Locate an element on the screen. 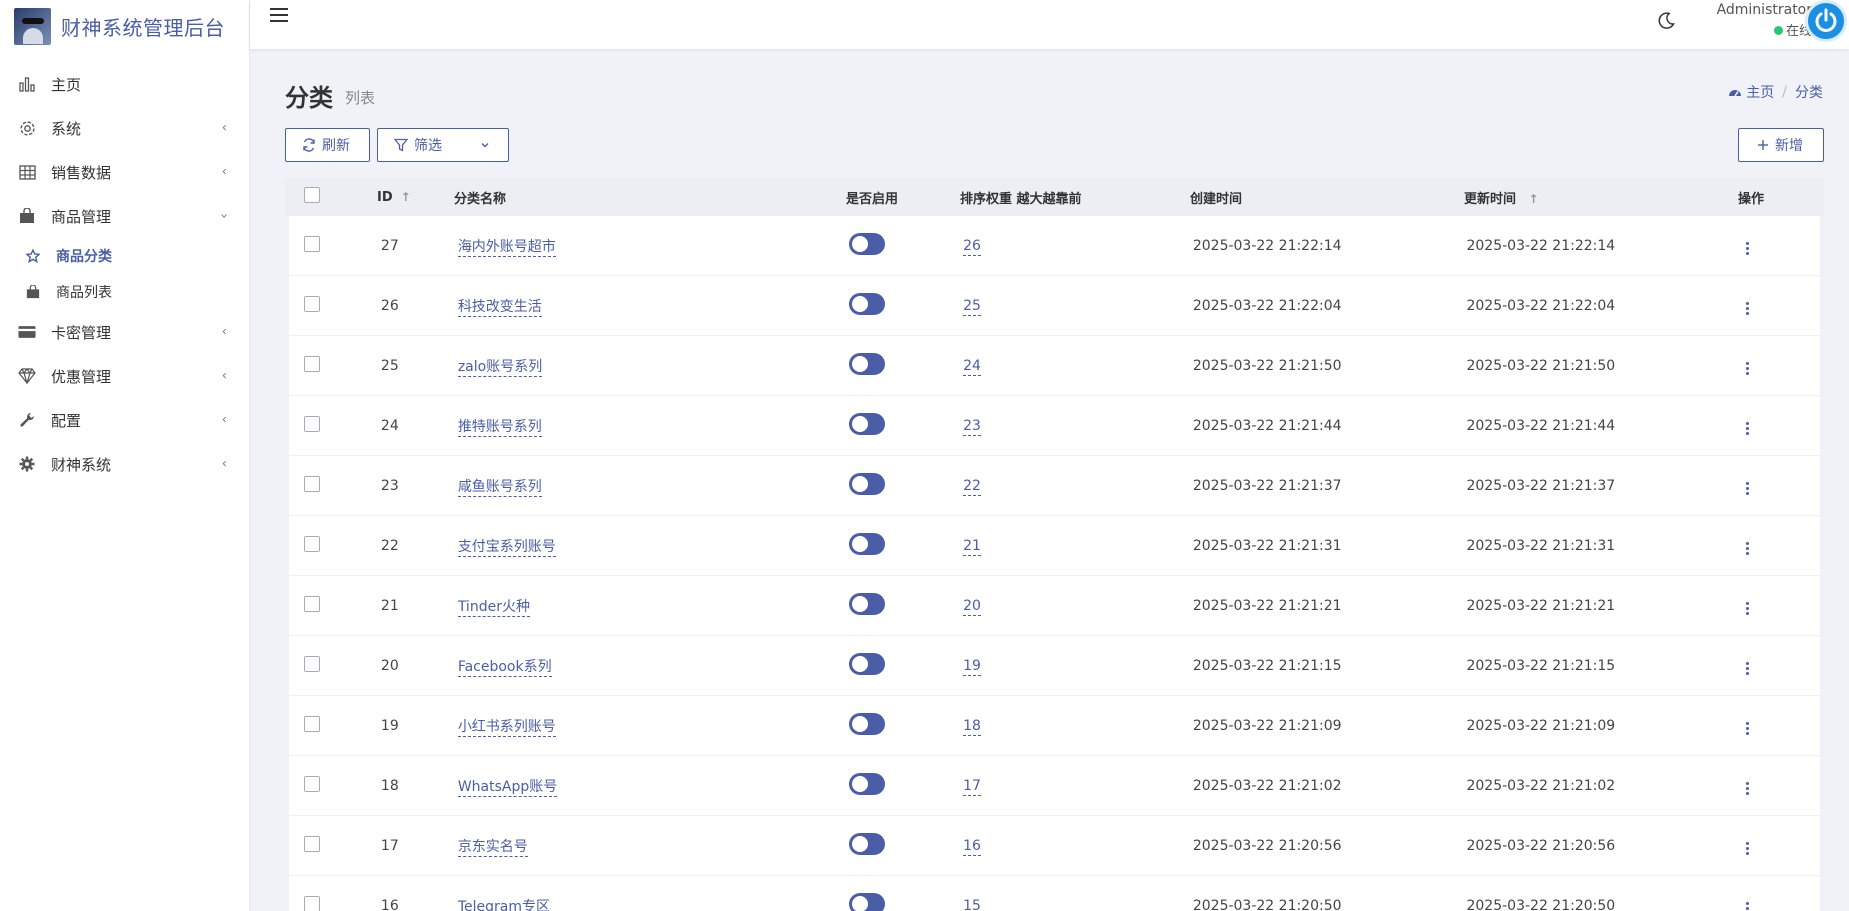  cell-name-link: Telegram专区 is located at coordinates (503, 904).